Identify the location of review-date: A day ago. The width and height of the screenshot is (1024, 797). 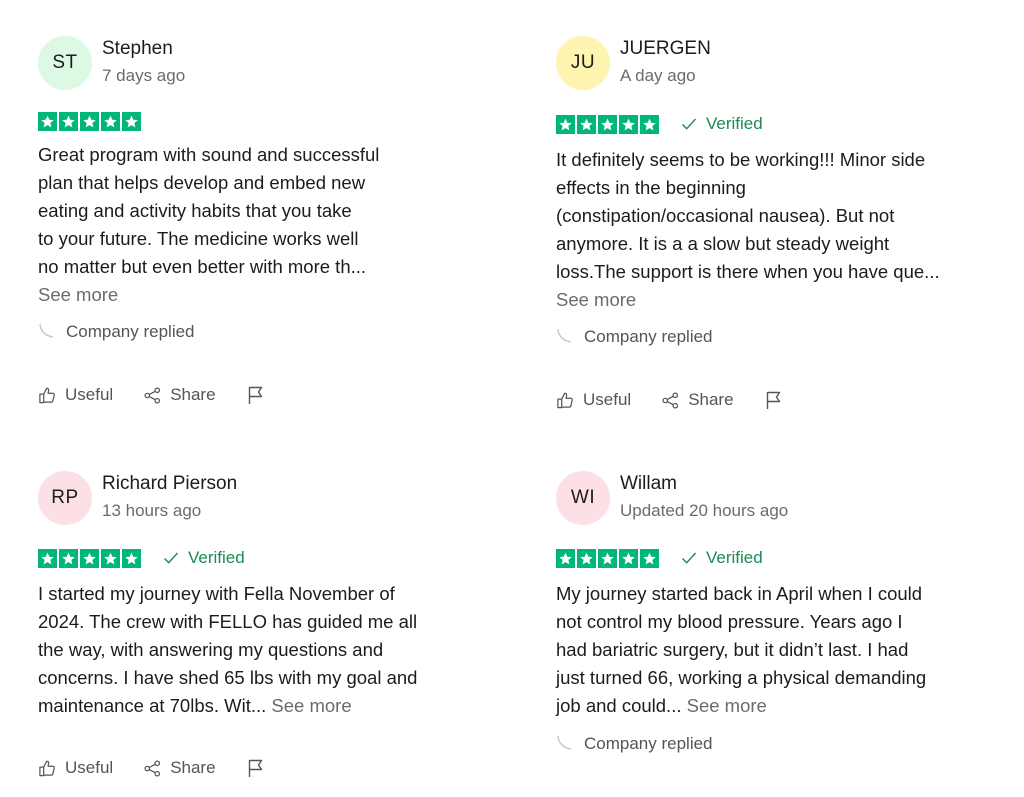
(658, 75).